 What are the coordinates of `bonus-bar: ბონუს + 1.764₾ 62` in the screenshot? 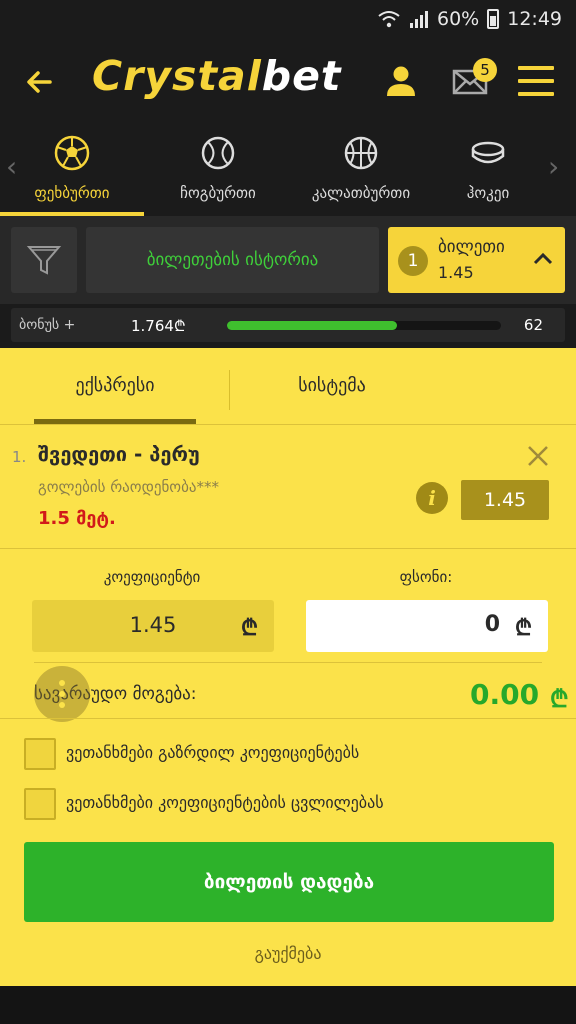 It's located at (288, 325).